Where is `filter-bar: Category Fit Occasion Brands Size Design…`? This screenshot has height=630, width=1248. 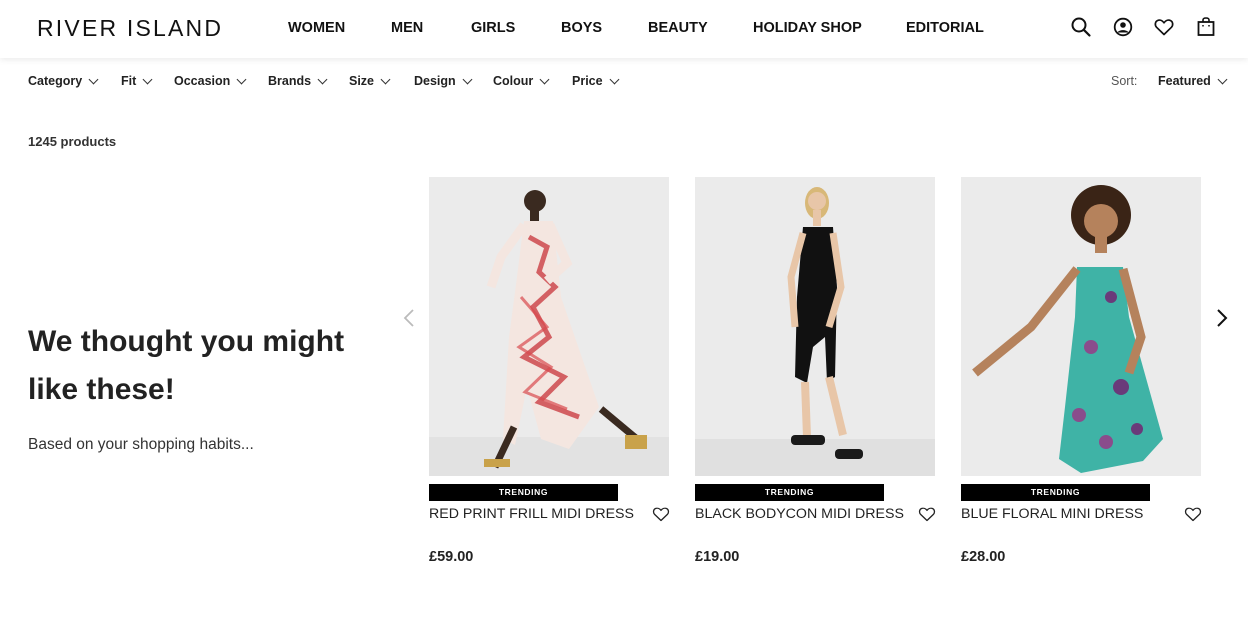
filter-bar: Category Fit Occasion Brands Size Design… is located at coordinates (624, 81).